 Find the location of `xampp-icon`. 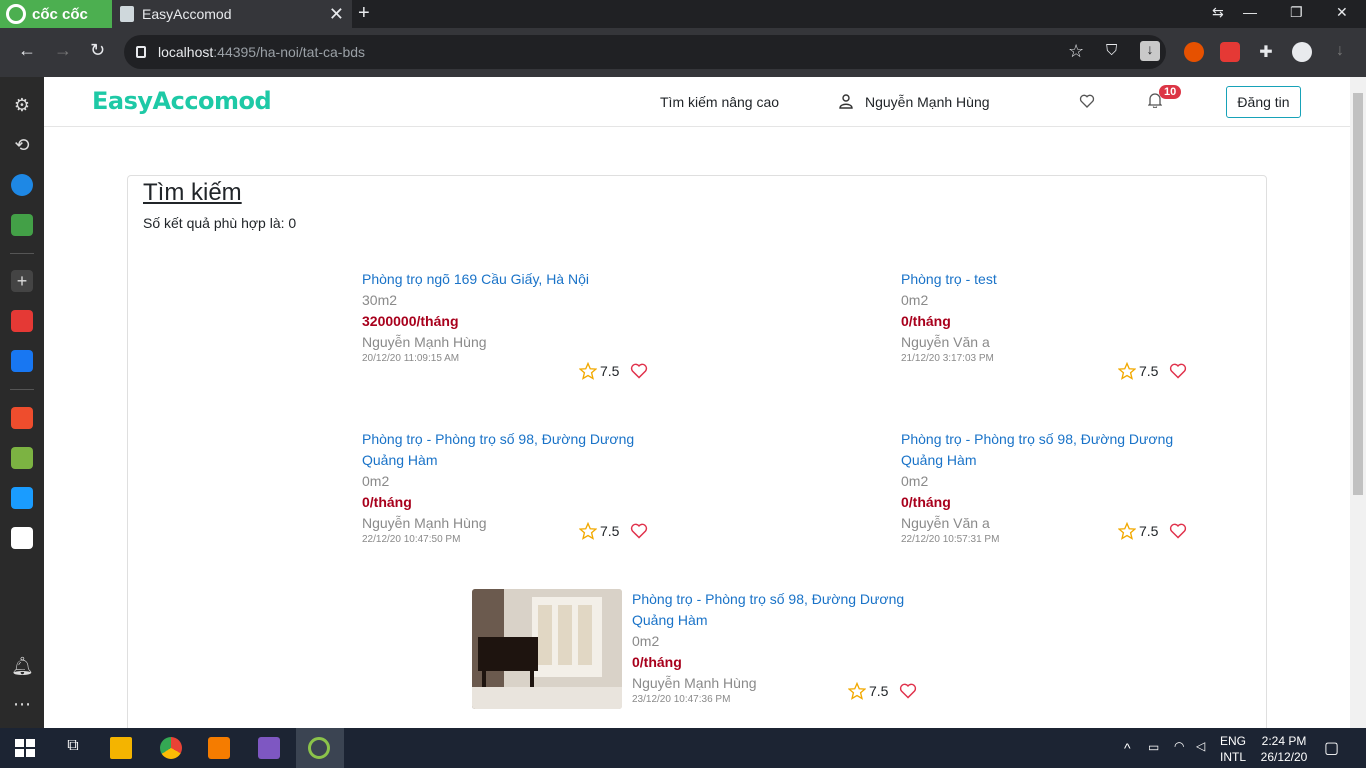

xampp-icon is located at coordinates (219, 748).